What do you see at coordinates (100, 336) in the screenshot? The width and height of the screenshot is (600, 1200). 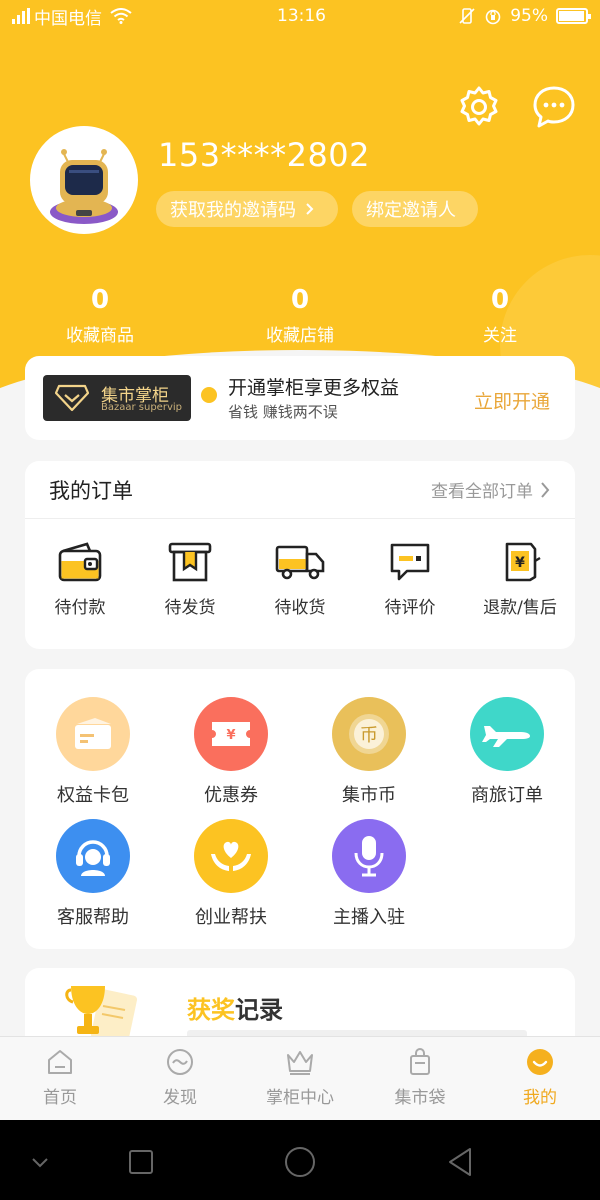 I see `stat-label: 收藏商品` at bounding box center [100, 336].